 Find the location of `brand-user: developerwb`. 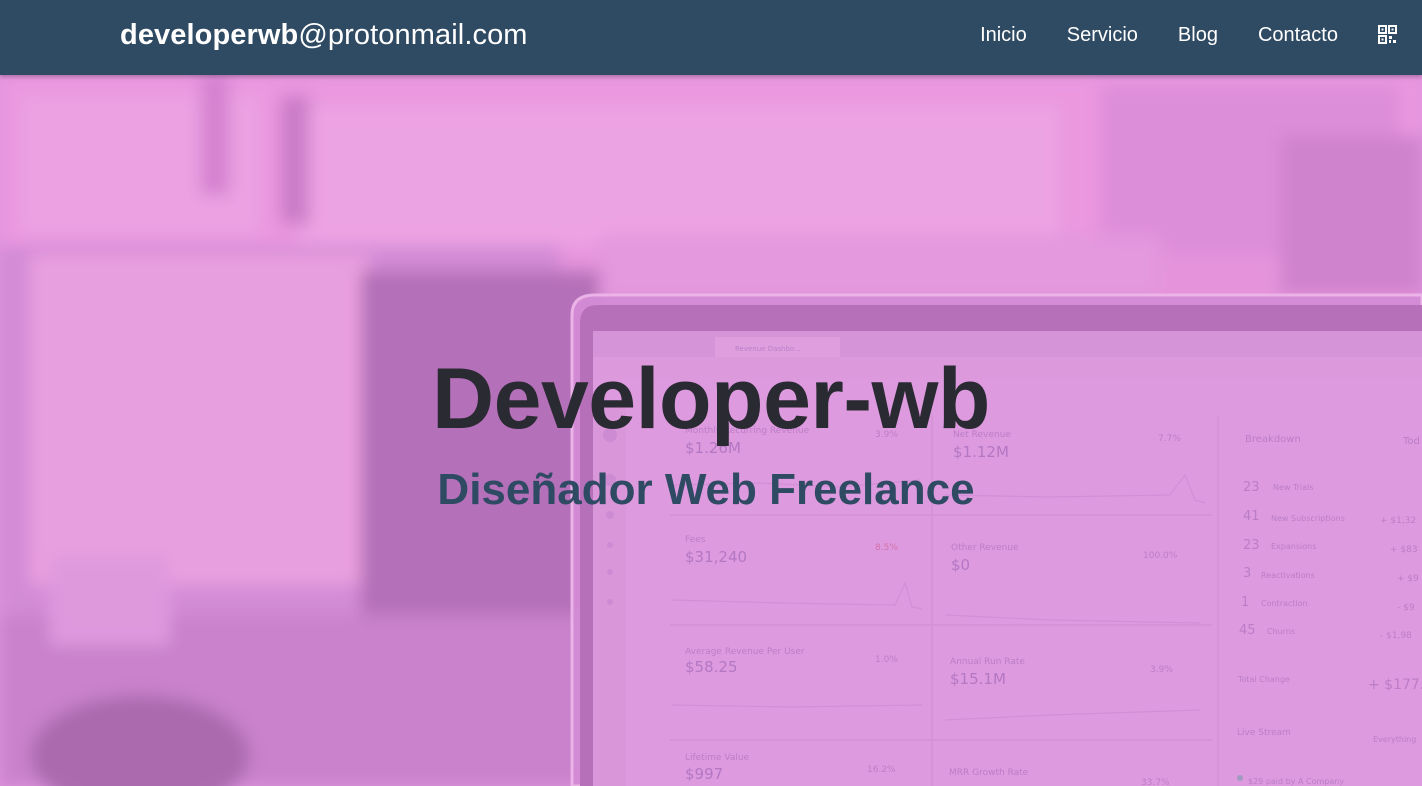

brand-user: developerwb is located at coordinates (209, 35).